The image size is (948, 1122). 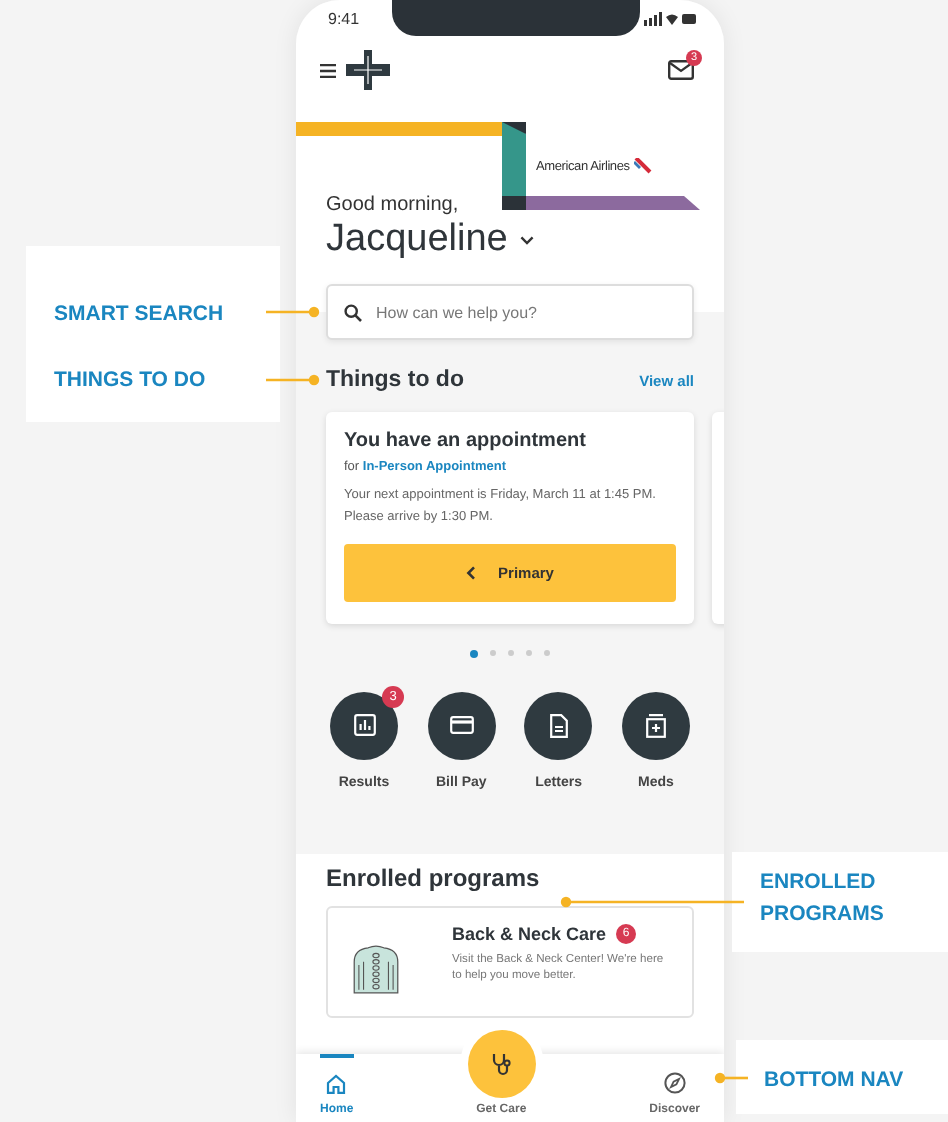 I want to click on card-title: You have an appointment, so click(x=466, y=441).